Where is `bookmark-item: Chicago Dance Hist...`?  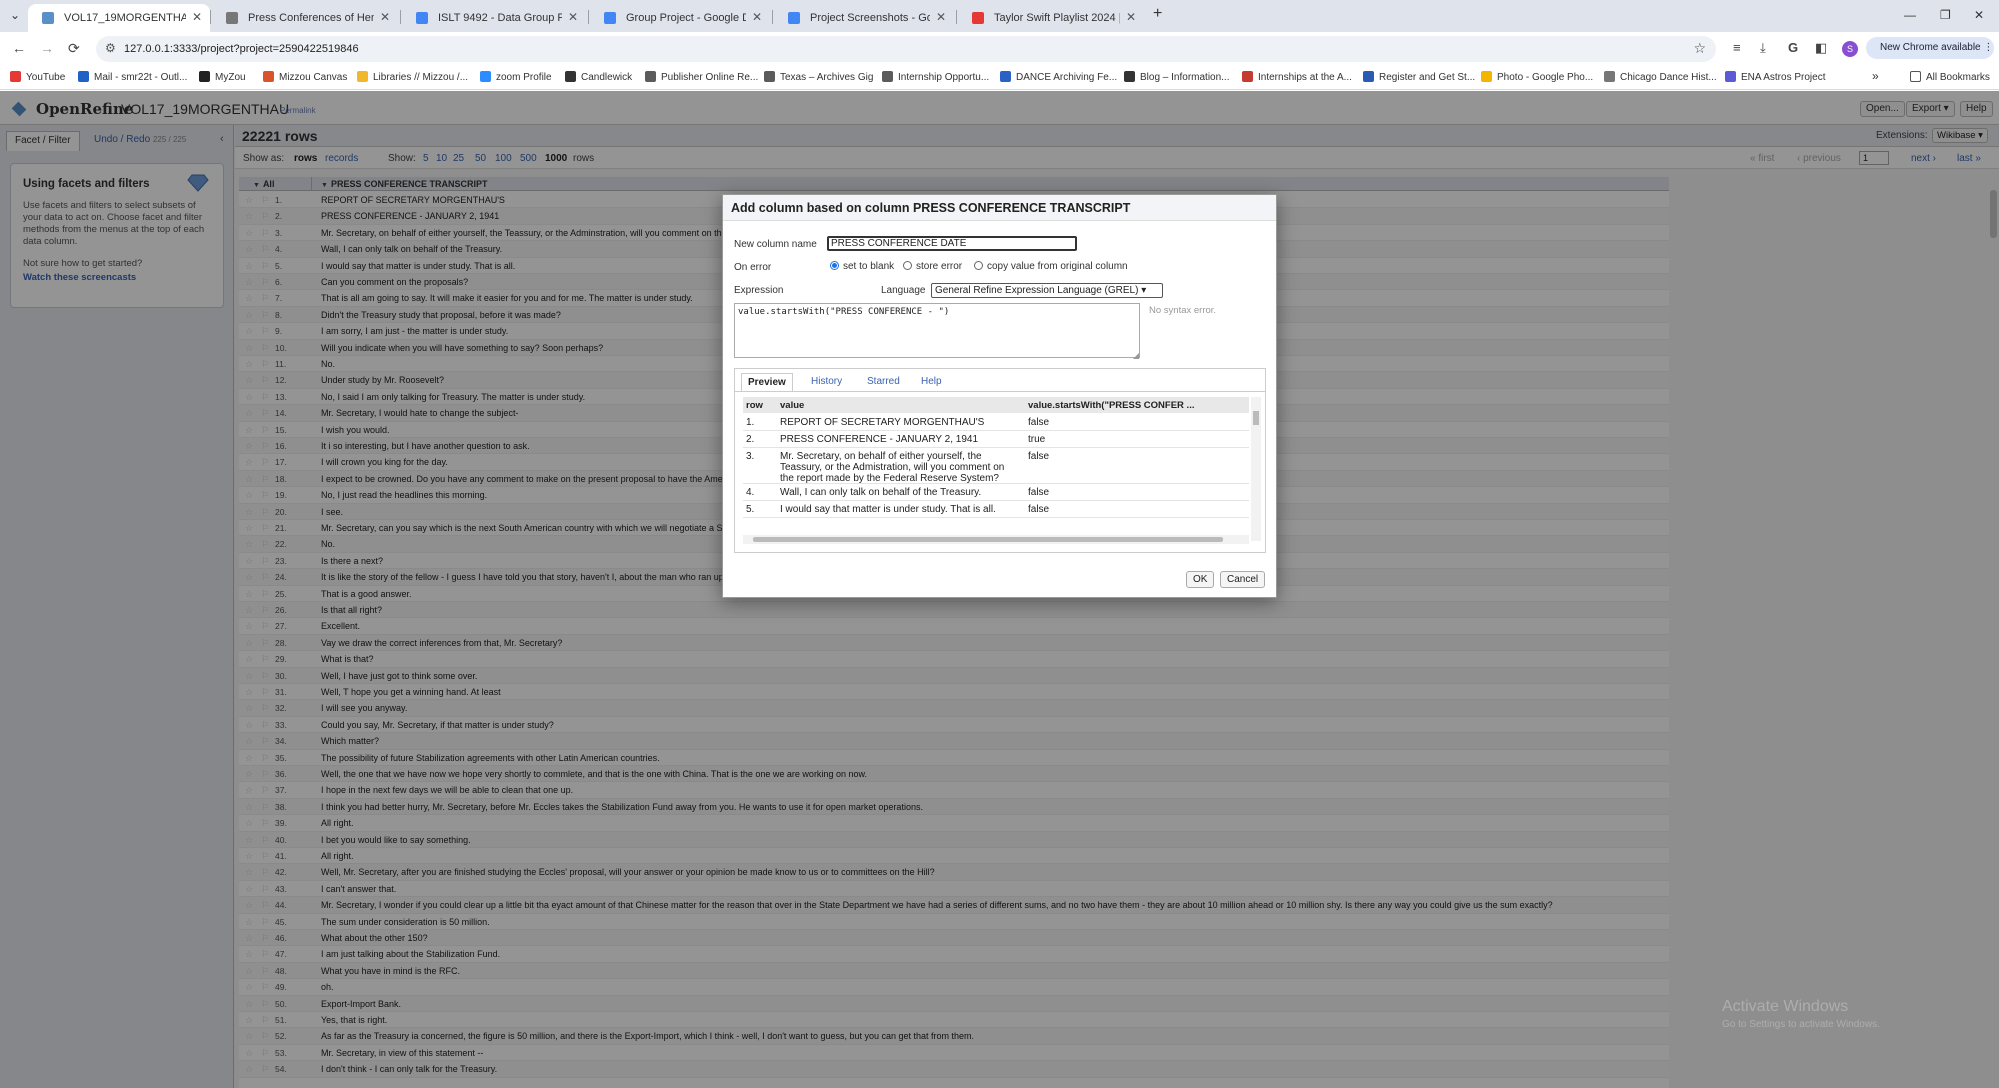
bookmark-item: Chicago Dance Hist... is located at coordinates (1660, 77).